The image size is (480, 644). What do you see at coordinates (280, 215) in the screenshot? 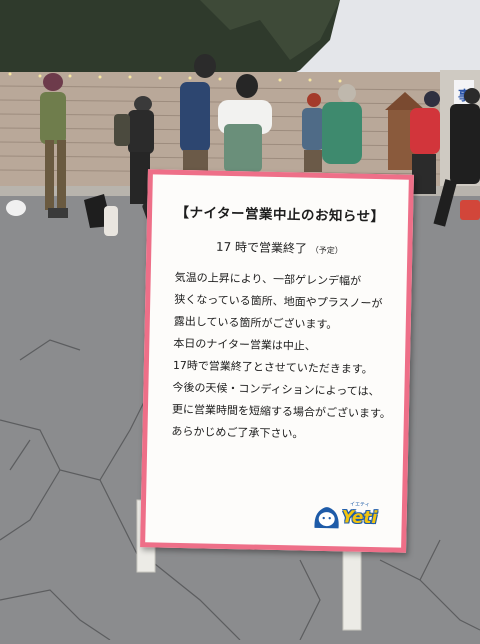
I see `sign-title: 【ナイター営業中止のお知らせ】` at bounding box center [280, 215].